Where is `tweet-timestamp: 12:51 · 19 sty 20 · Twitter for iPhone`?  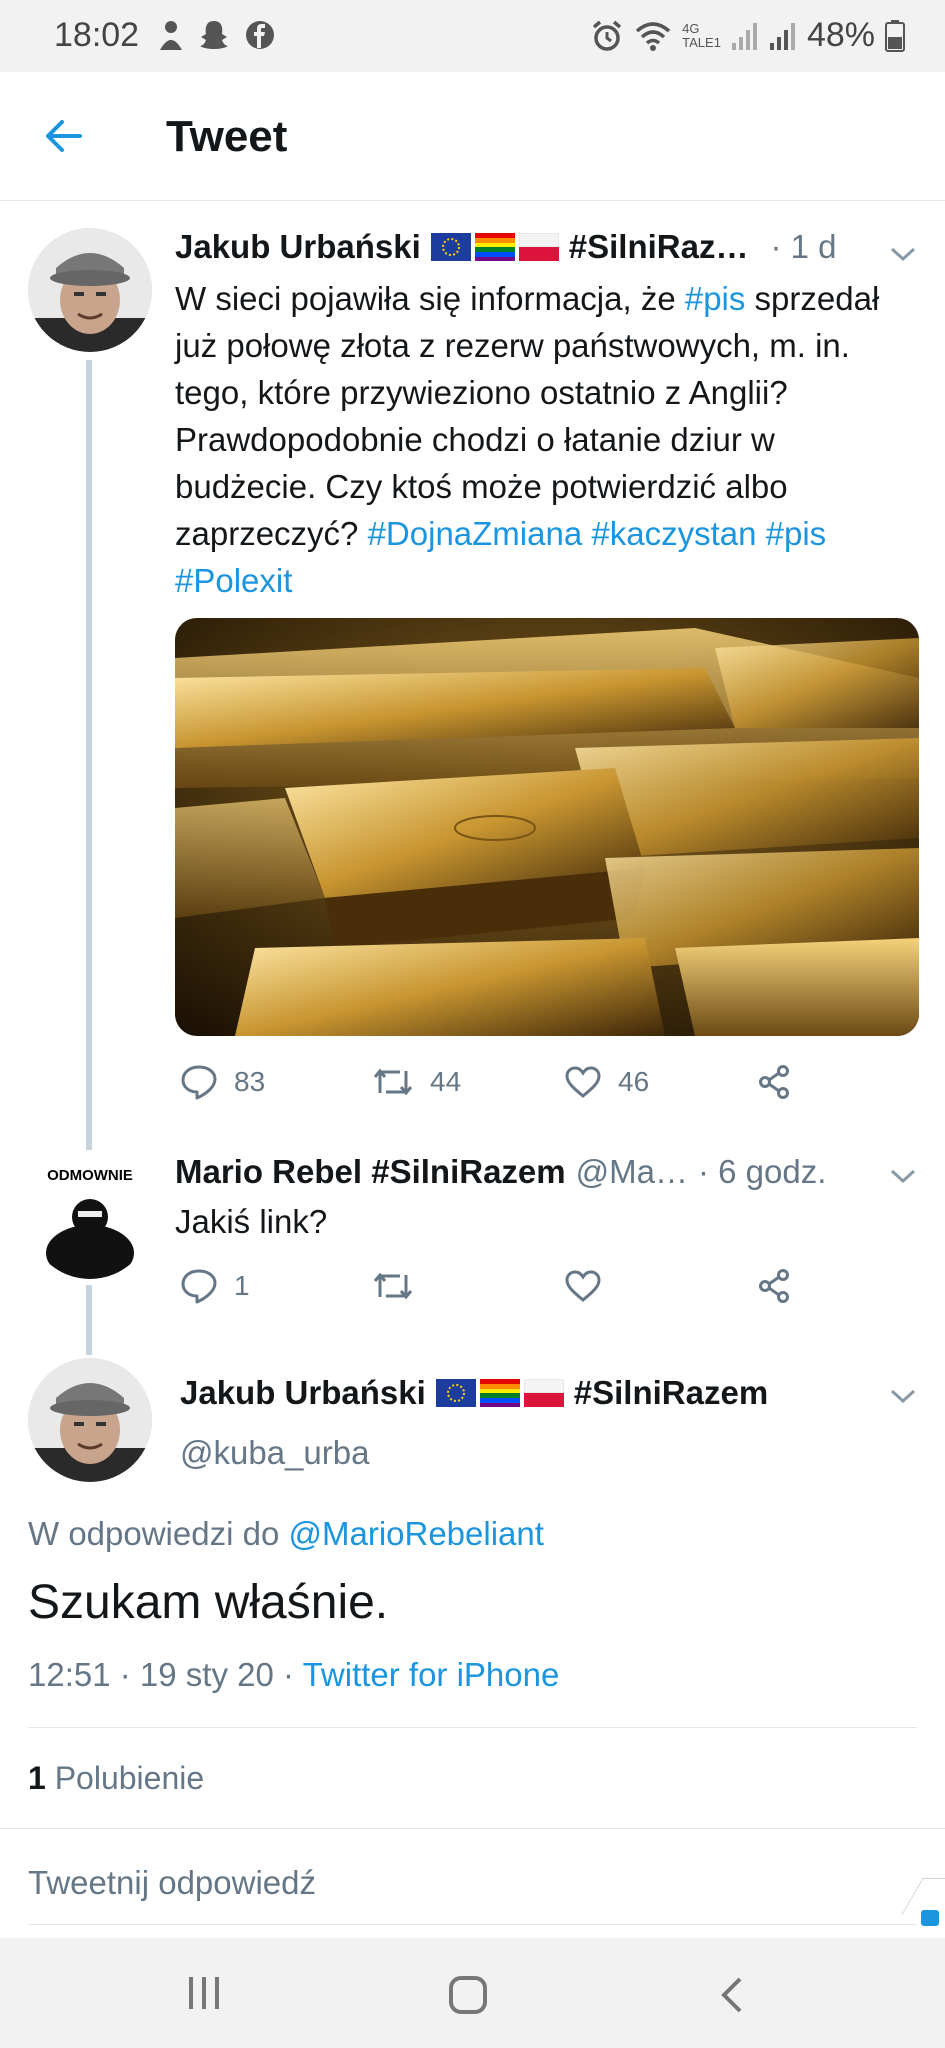
tweet-timestamp: 12:51 · 19 sty 20 · Twitter for iPhone is located at coordinates (293, 1675).